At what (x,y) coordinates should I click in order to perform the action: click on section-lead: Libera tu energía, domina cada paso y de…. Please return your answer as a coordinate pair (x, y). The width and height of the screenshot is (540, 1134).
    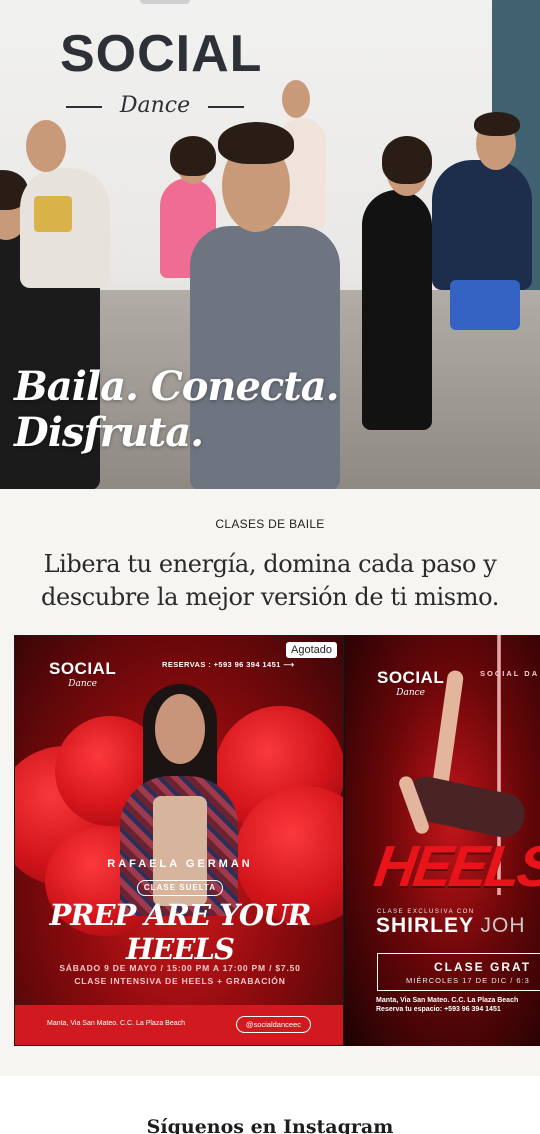
    Looking at the image, I should click on (270, 581).